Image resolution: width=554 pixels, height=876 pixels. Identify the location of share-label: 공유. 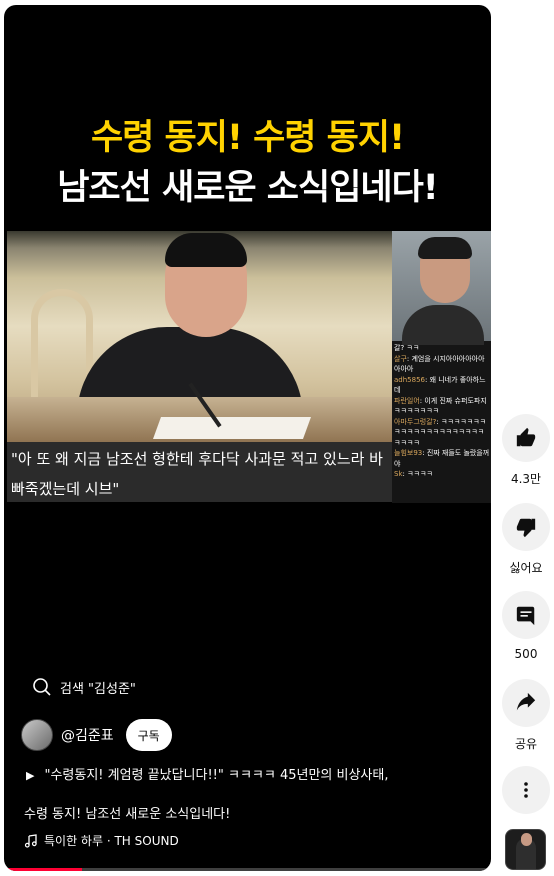
(526, 744).